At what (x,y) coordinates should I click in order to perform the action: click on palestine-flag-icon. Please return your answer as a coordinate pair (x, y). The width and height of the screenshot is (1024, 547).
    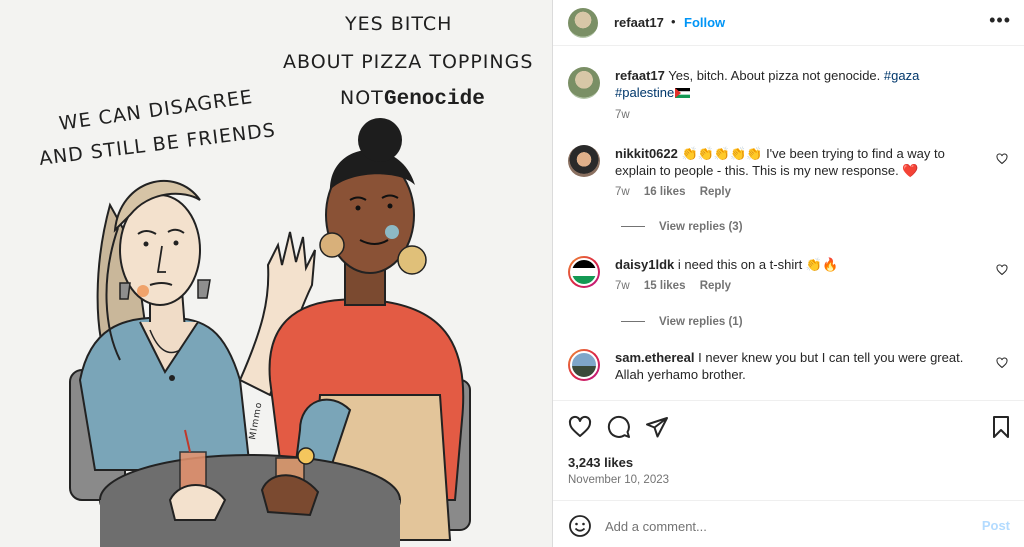
    Looking at the image, I should click on (683, 93).